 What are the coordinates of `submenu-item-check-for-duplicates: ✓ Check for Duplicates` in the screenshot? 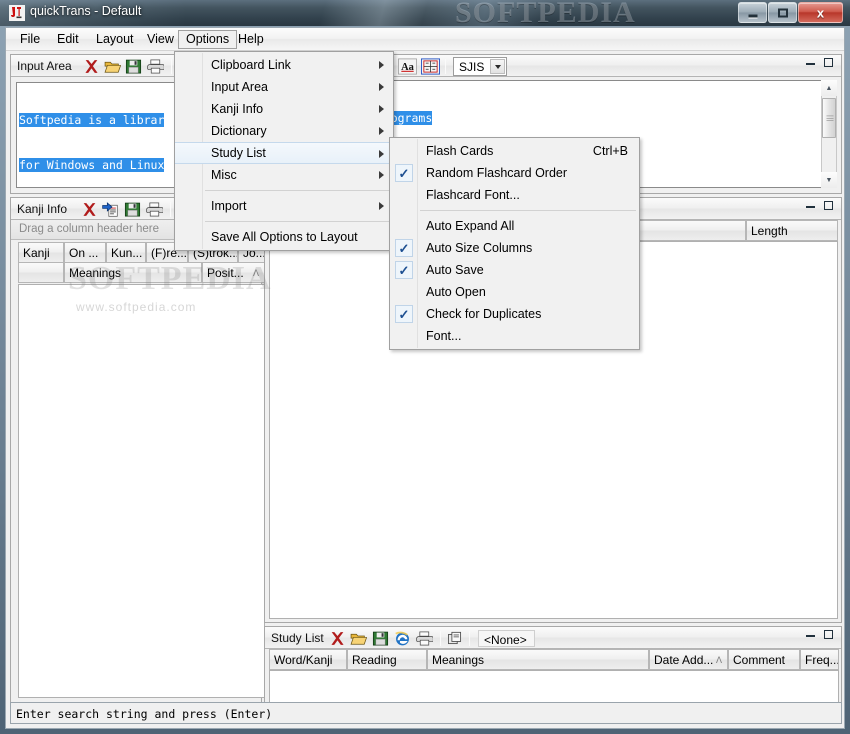 It's located at (514, 314).